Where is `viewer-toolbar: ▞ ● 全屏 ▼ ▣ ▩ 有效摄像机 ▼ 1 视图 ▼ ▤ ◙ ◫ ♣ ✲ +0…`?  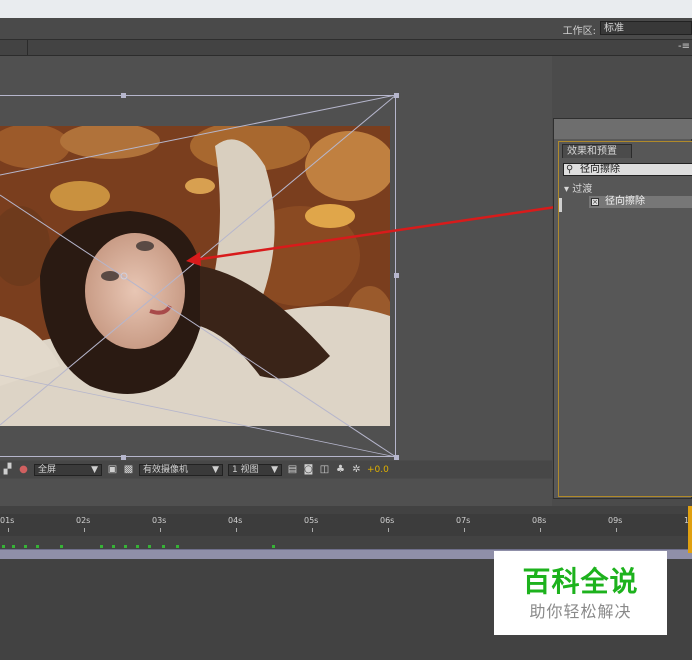
viewer-toolbar: ▞ ● 全屏 ▼ ▣ ▩ 有效摄像机 ▼ 1 视图 ▼ ▤ ◙ ◫ ♣ ✲ +0… is located at coordinates (276, 469).